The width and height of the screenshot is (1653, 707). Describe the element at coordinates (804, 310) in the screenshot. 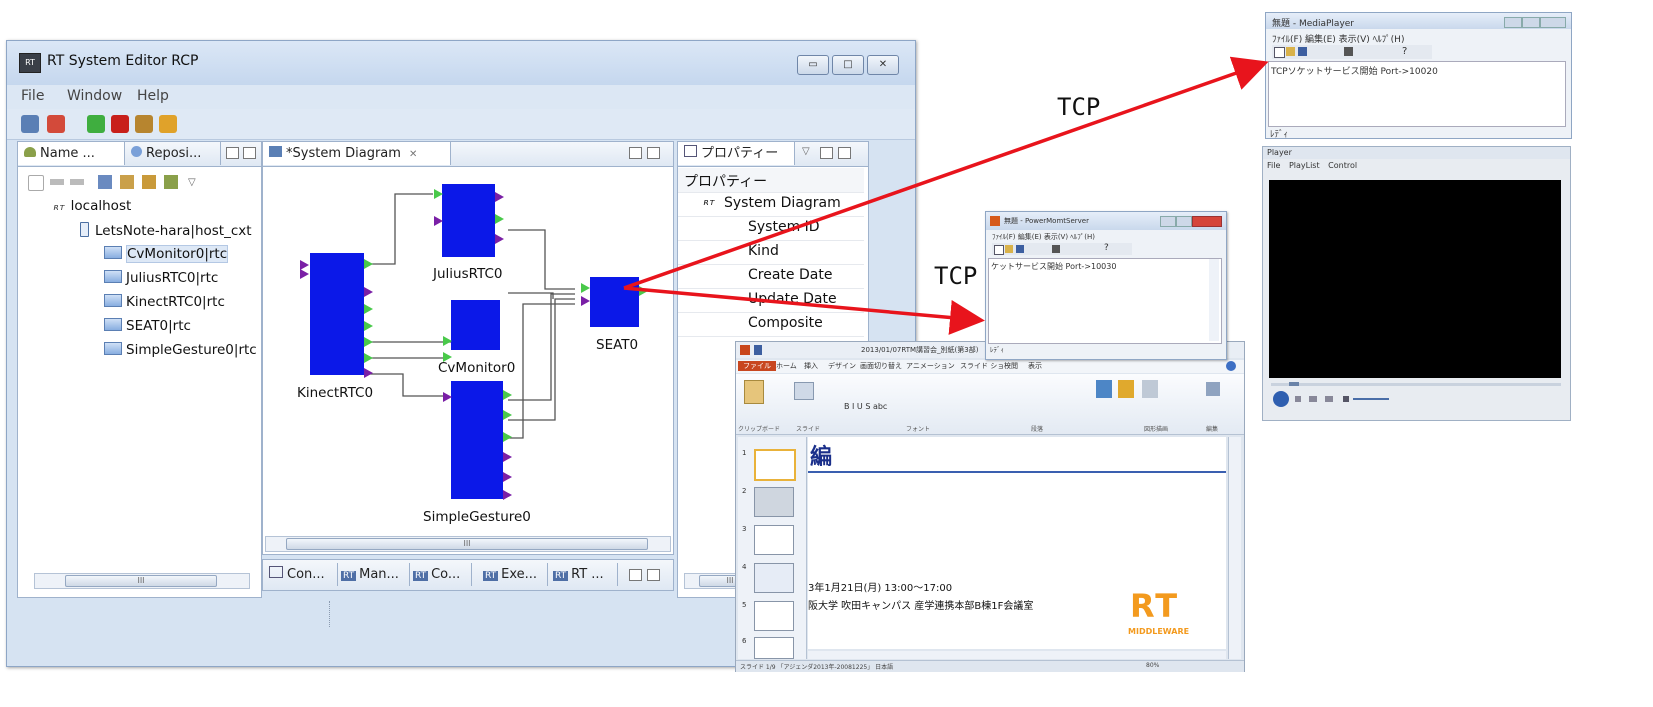

I see `tcp-arrow-to-powermomt` at that location.